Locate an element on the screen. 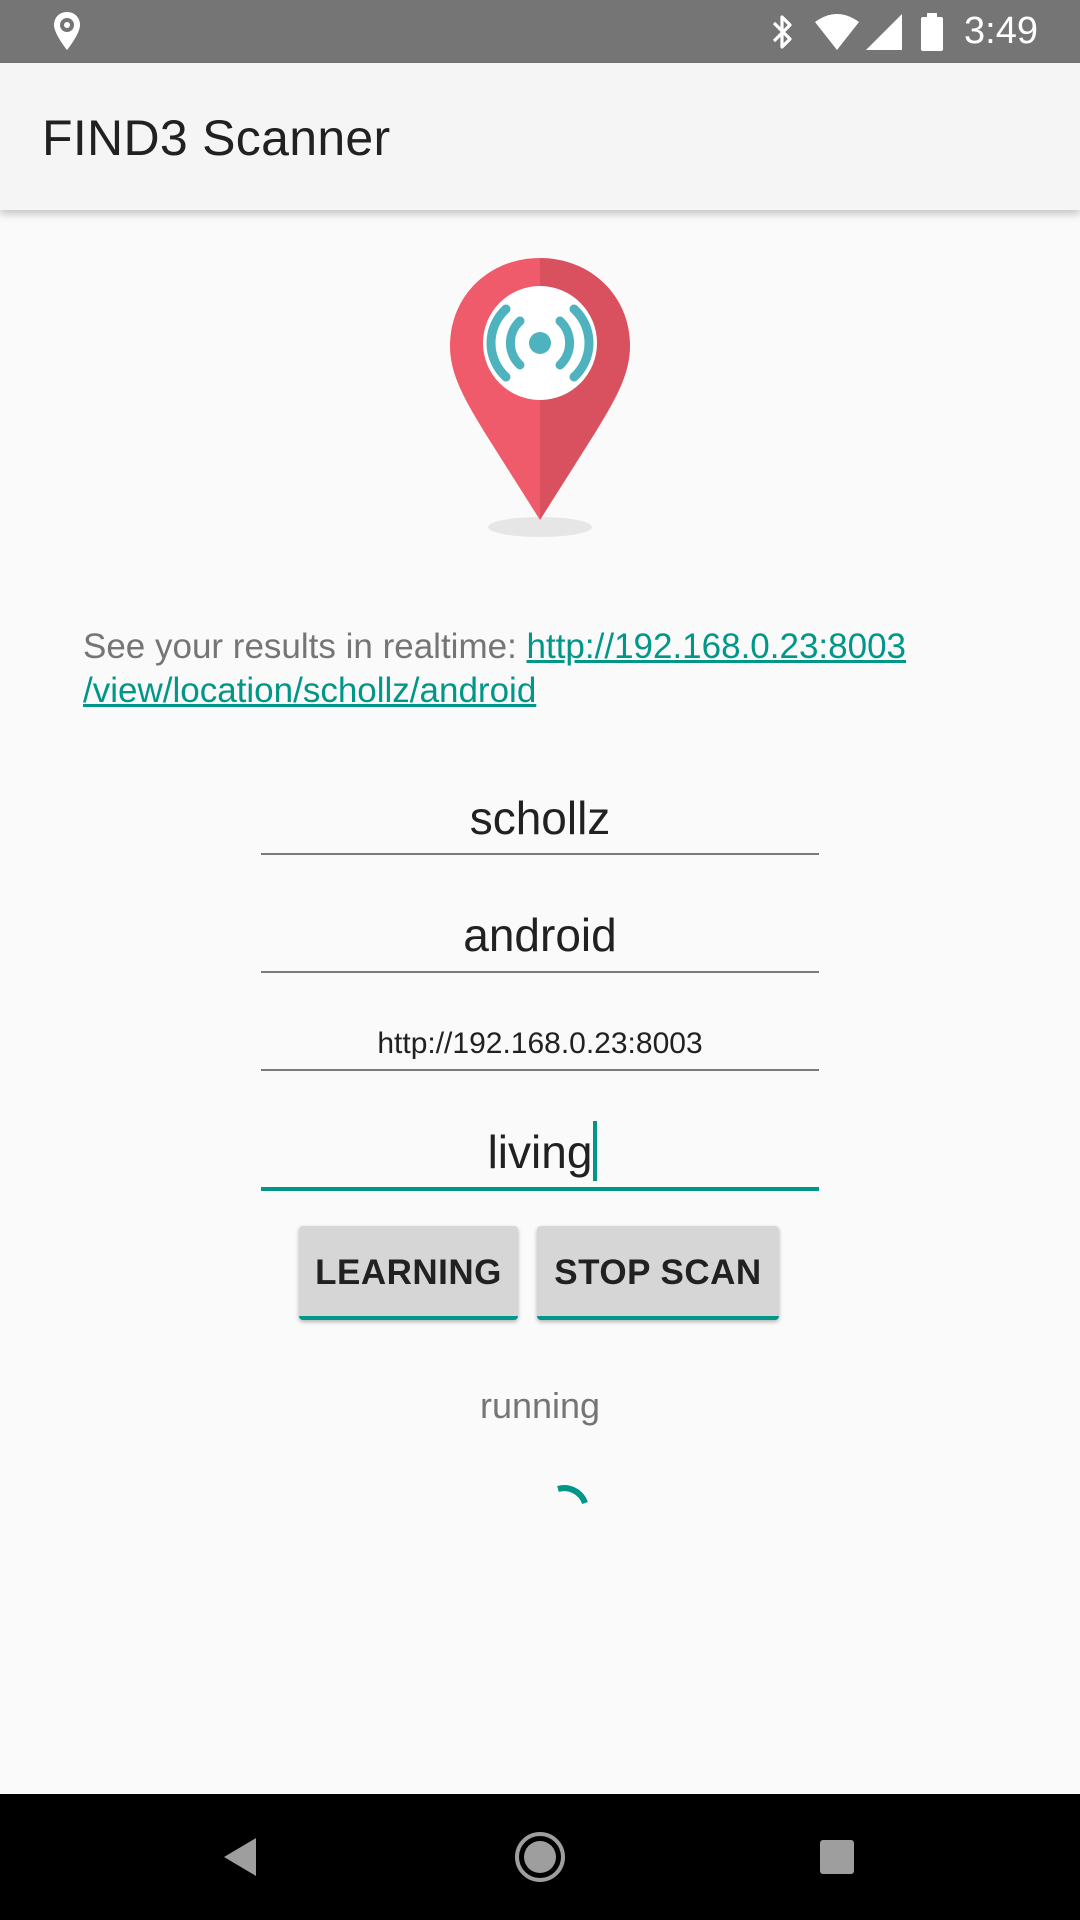 Image resolution: width=1080 pixels, height=1920 pixels. device-input is located at coordinates (540, 935).